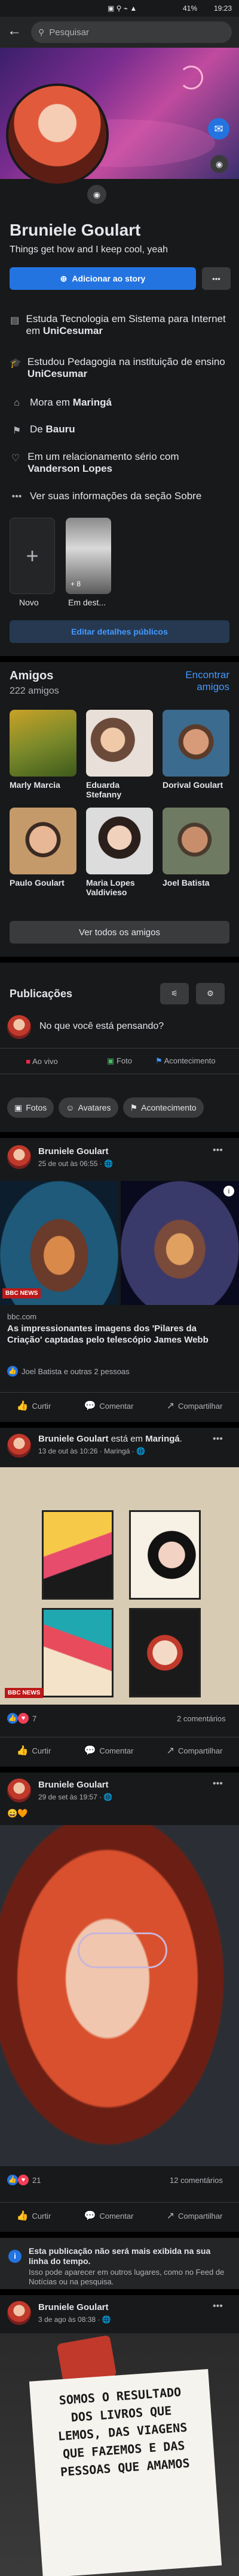 The image size is (239, 2576). Describe the element at coordinates (43, 750) in the screenshot. I see `friend-card: Marly Marcia` at that location.